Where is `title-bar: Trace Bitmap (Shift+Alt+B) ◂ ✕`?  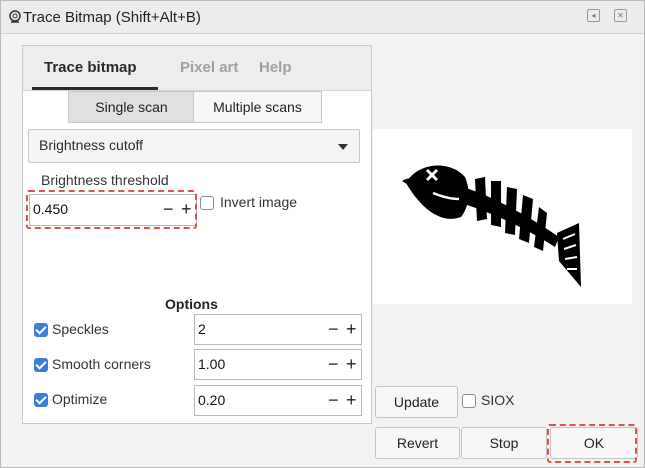
title-bar: Trace Bitmap (Shift+Alt+B) ◂ ✕ is located at coordinates (322, 17).